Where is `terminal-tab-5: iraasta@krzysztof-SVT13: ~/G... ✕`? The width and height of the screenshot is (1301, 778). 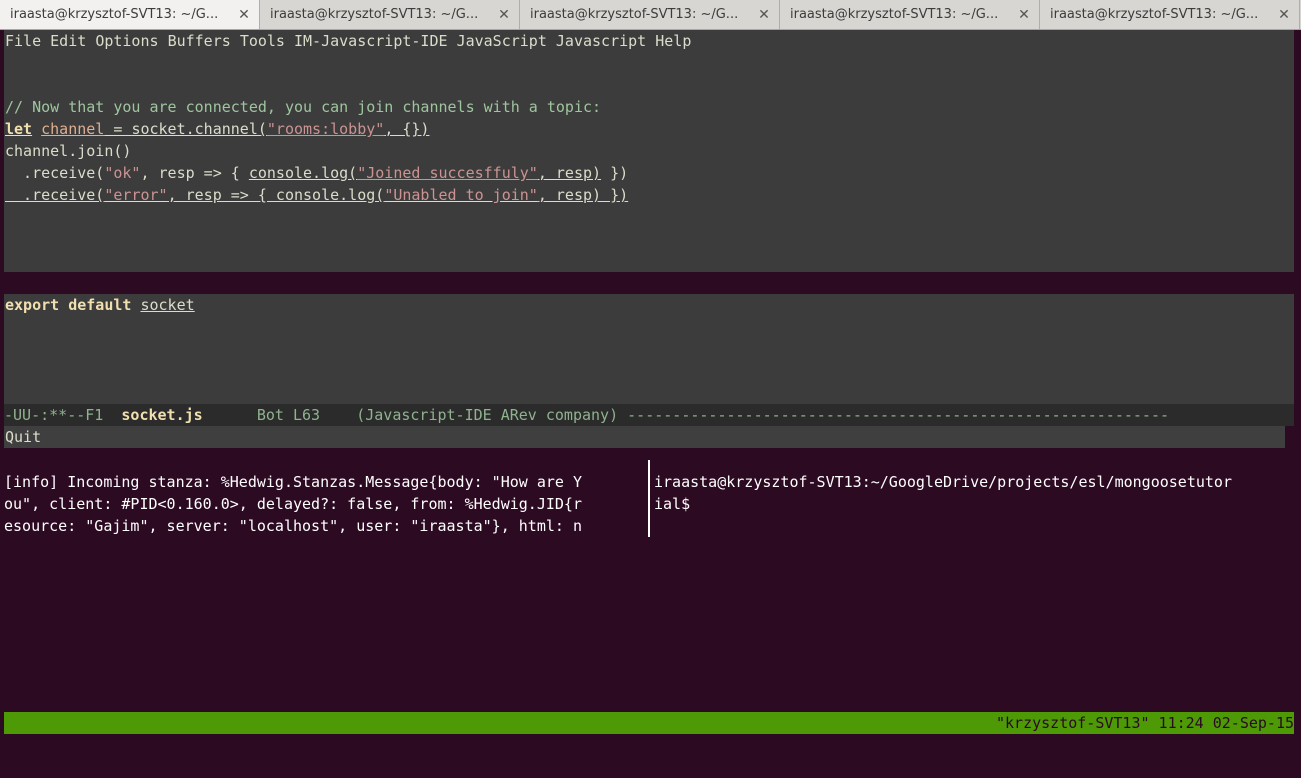
terminal-tab-5: iraasta@krzysztof-SVT13: ~/G... ✕ is located at coordinates (1170, 14).